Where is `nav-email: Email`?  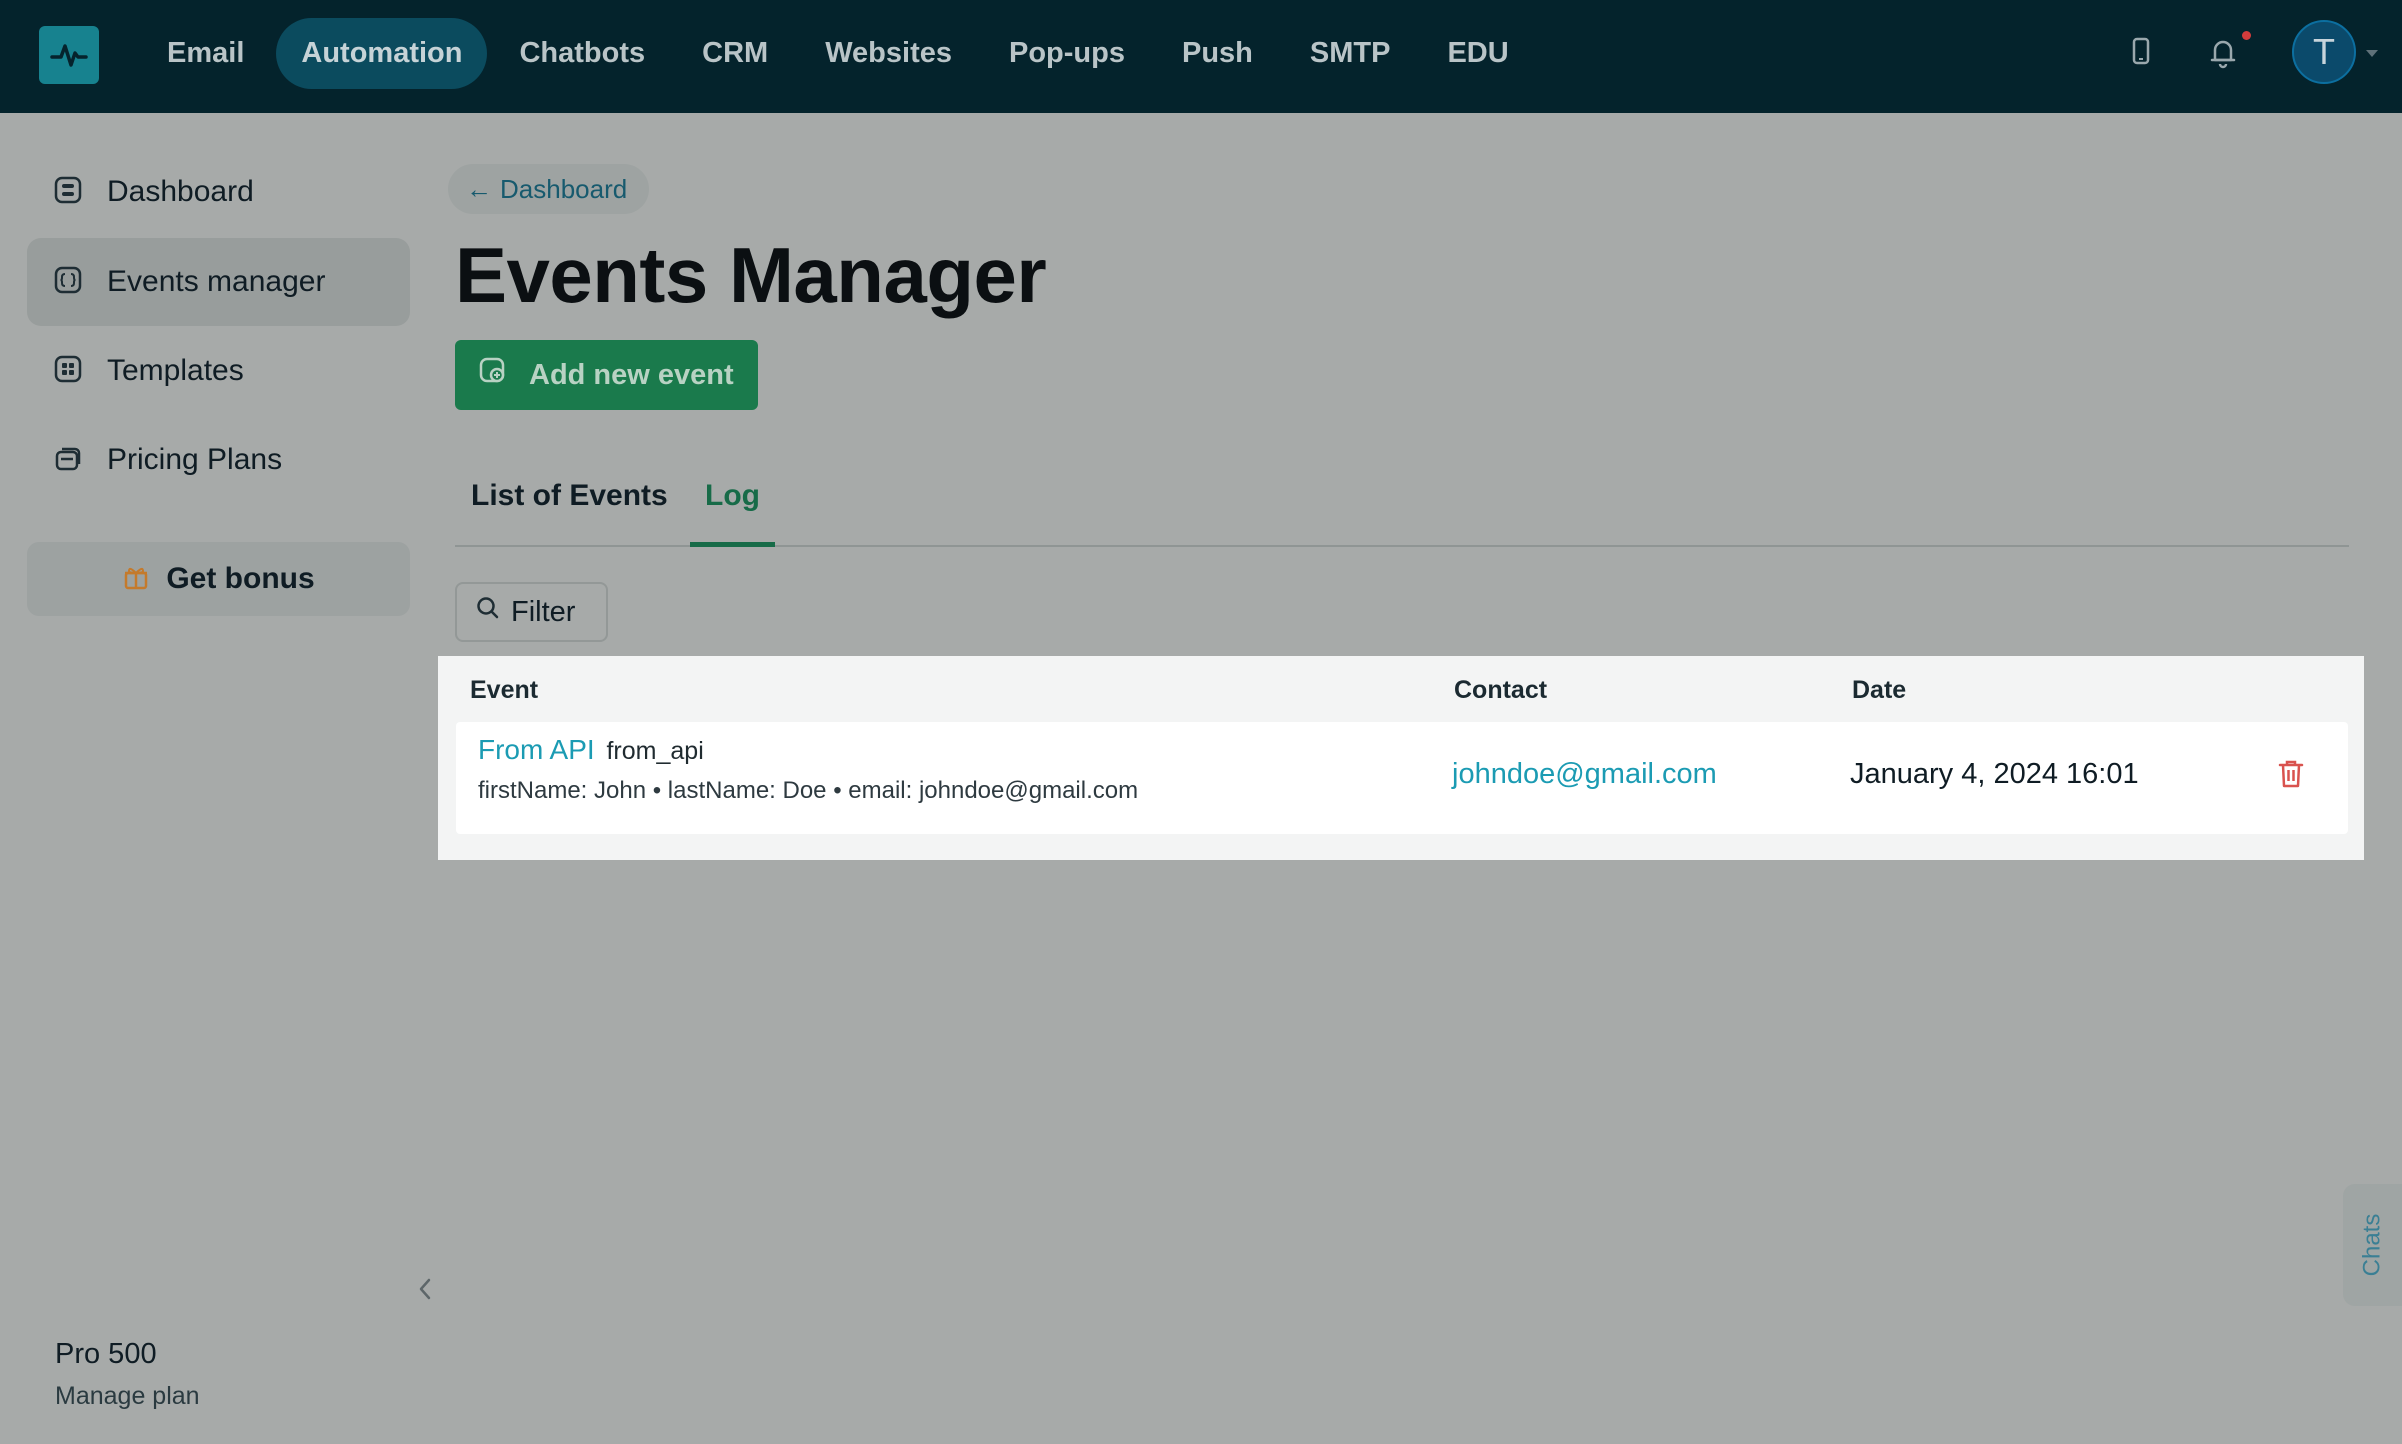 nav-email: Email is located at coordinates (205, 53).